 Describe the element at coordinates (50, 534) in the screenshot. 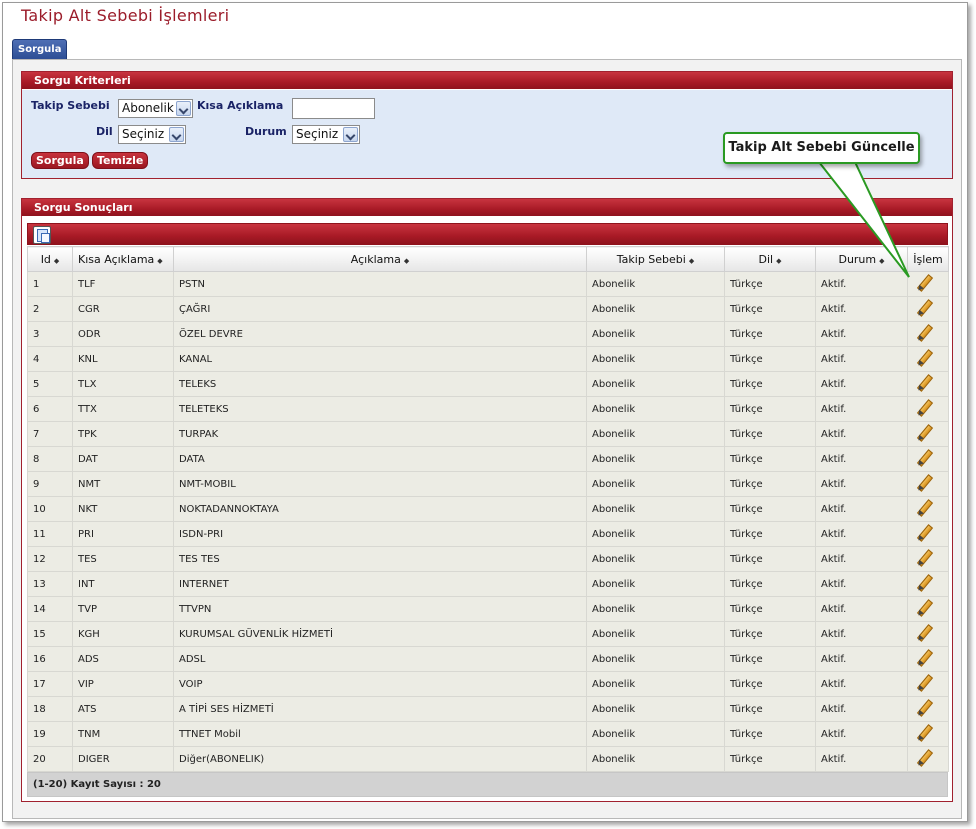

I see `cell-id: 11` at that location.